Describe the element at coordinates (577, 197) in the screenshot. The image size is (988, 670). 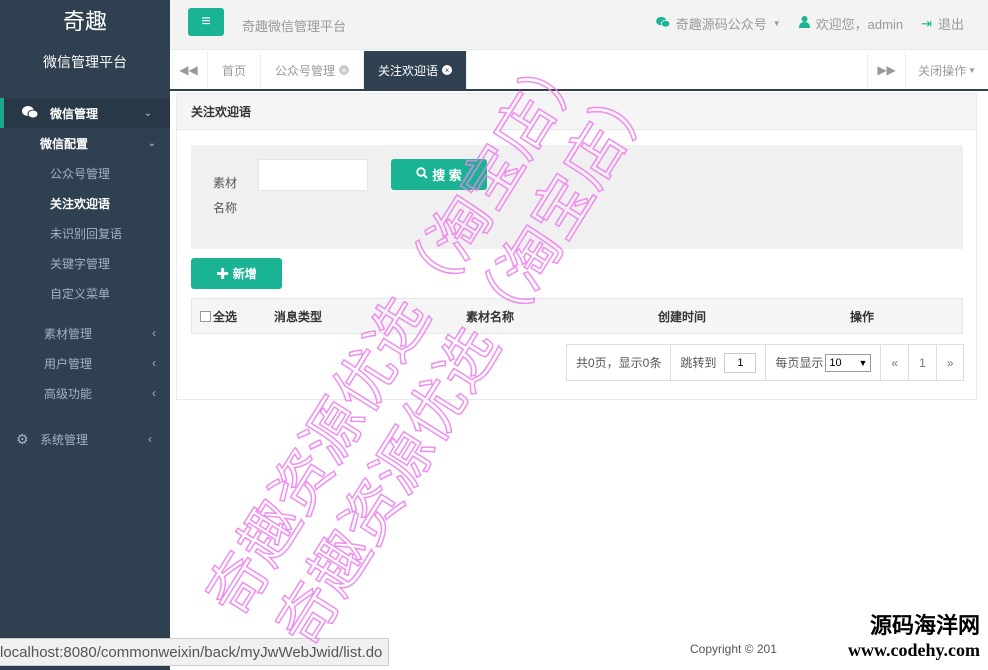
I see `search-form: 素材 名称 搜 索` at that location.